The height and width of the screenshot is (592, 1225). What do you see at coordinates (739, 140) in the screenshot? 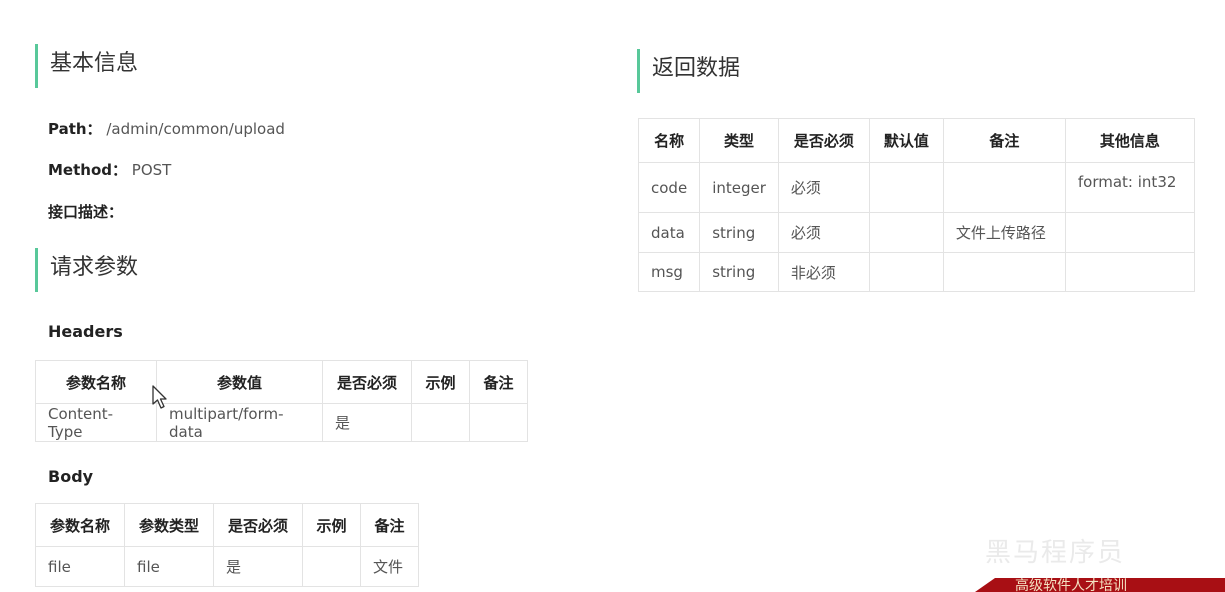
I see `table-header-cell: 类型` at bounding box center [739, 140].